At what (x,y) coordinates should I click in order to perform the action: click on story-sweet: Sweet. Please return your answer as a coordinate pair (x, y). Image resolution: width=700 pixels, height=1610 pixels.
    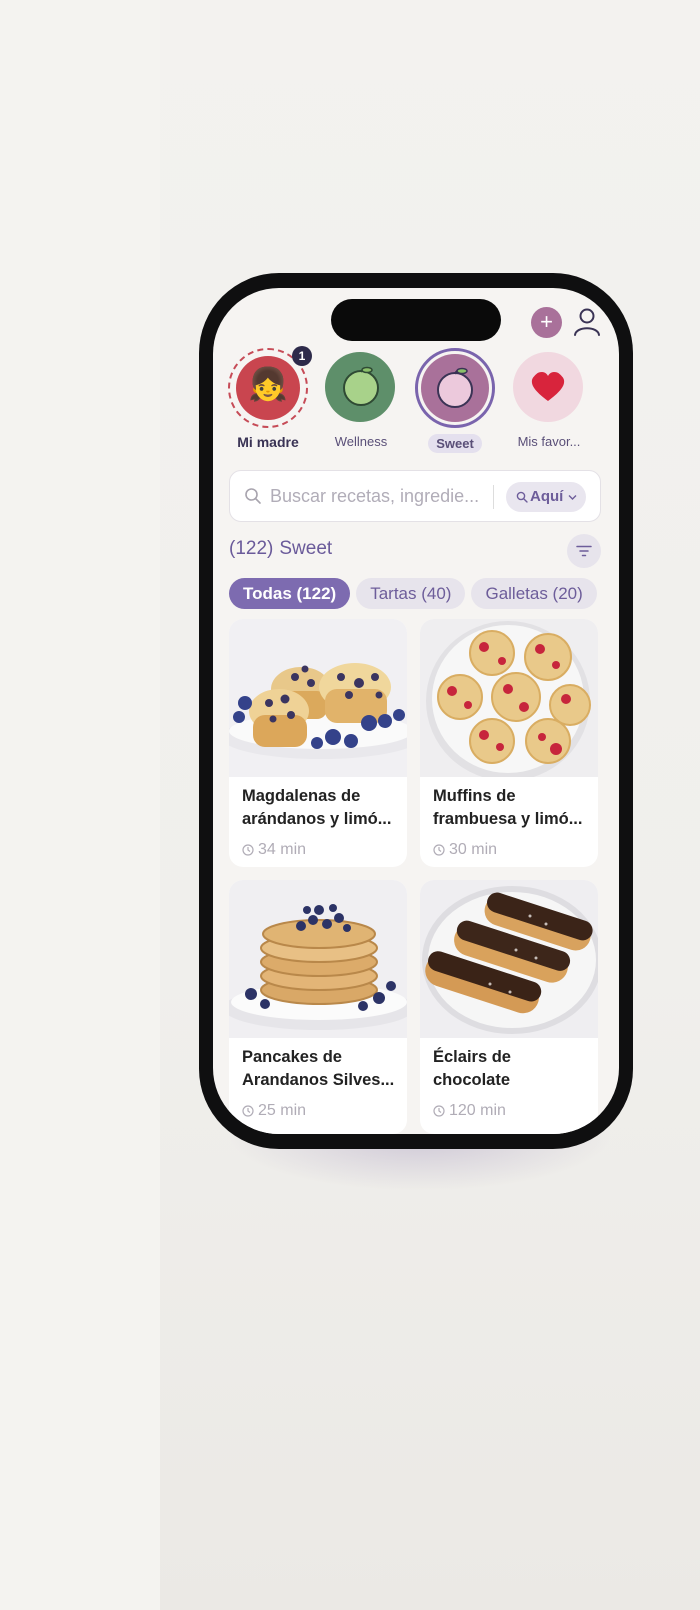
    Looking at the image, I should click on (455, 400).